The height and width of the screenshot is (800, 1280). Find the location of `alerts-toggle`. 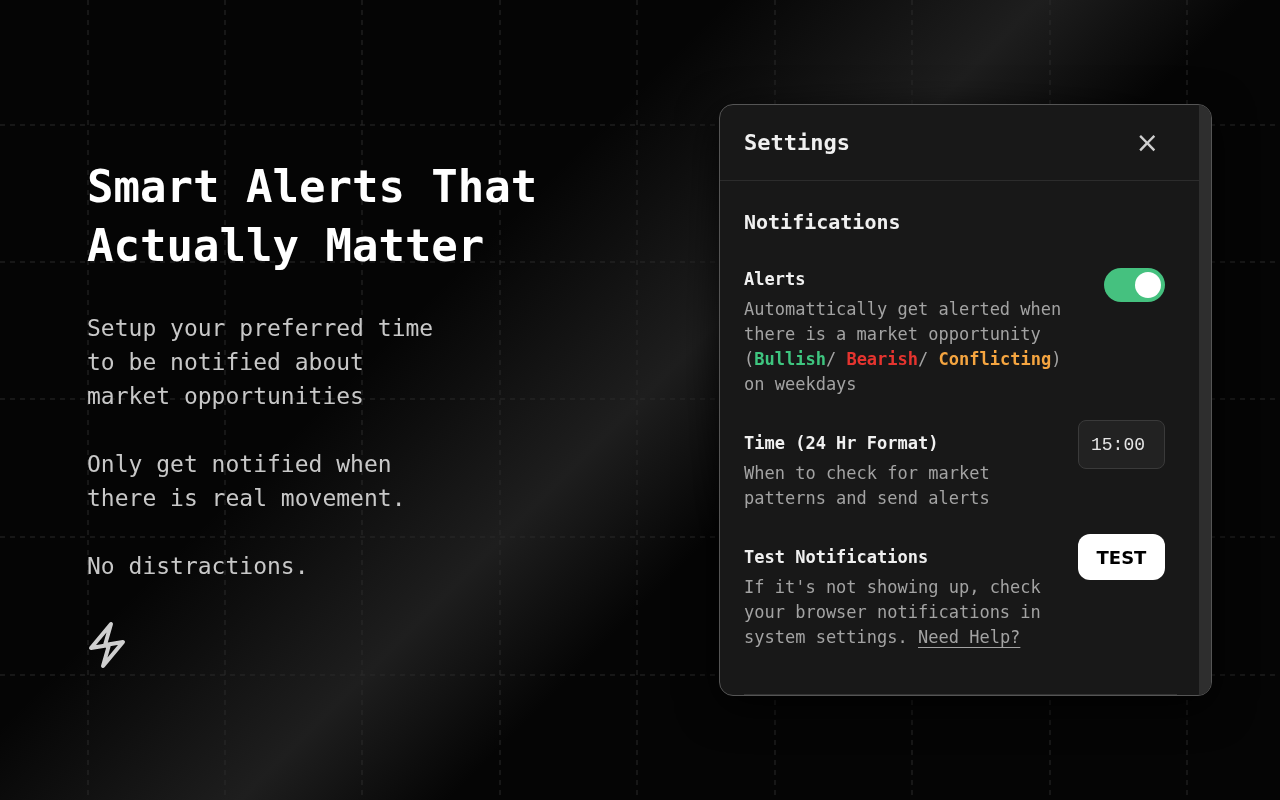

alerts-toggle is located at coordinates (1134, 285).